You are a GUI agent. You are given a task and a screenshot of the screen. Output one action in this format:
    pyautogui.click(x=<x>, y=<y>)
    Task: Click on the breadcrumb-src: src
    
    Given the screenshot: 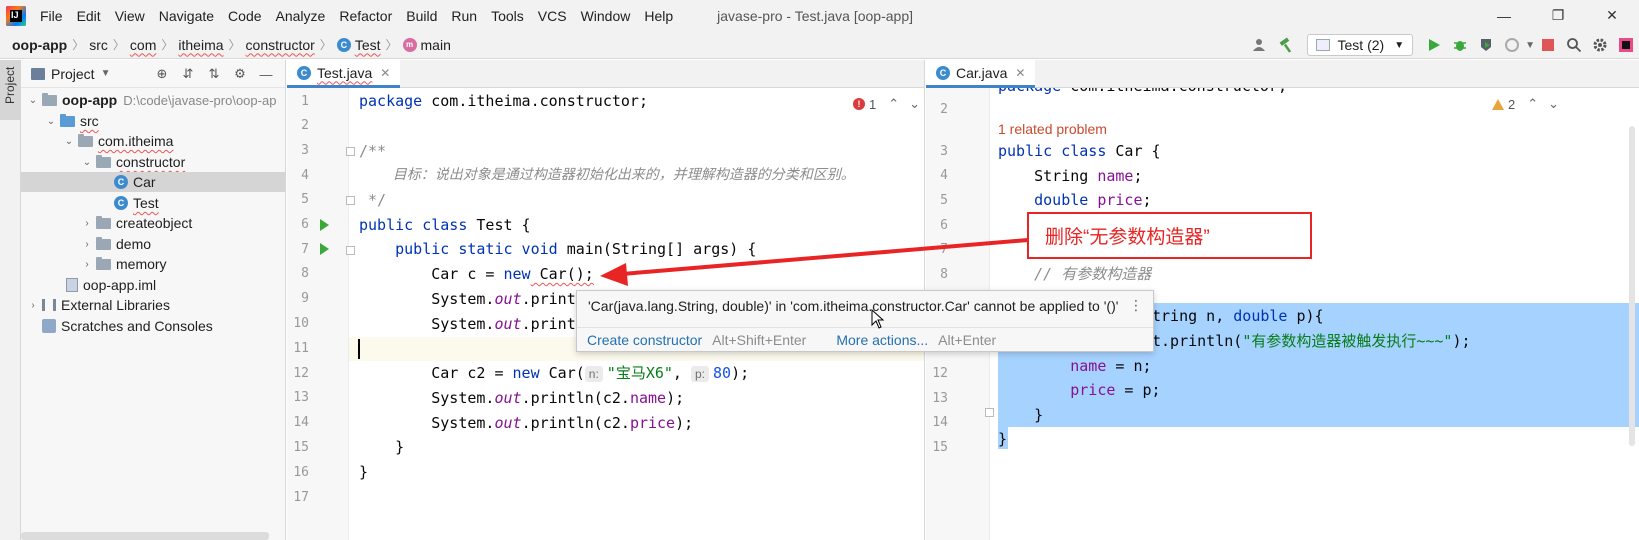 What is the action you would take?
    pyautogui.click(x=98, y=45)
    